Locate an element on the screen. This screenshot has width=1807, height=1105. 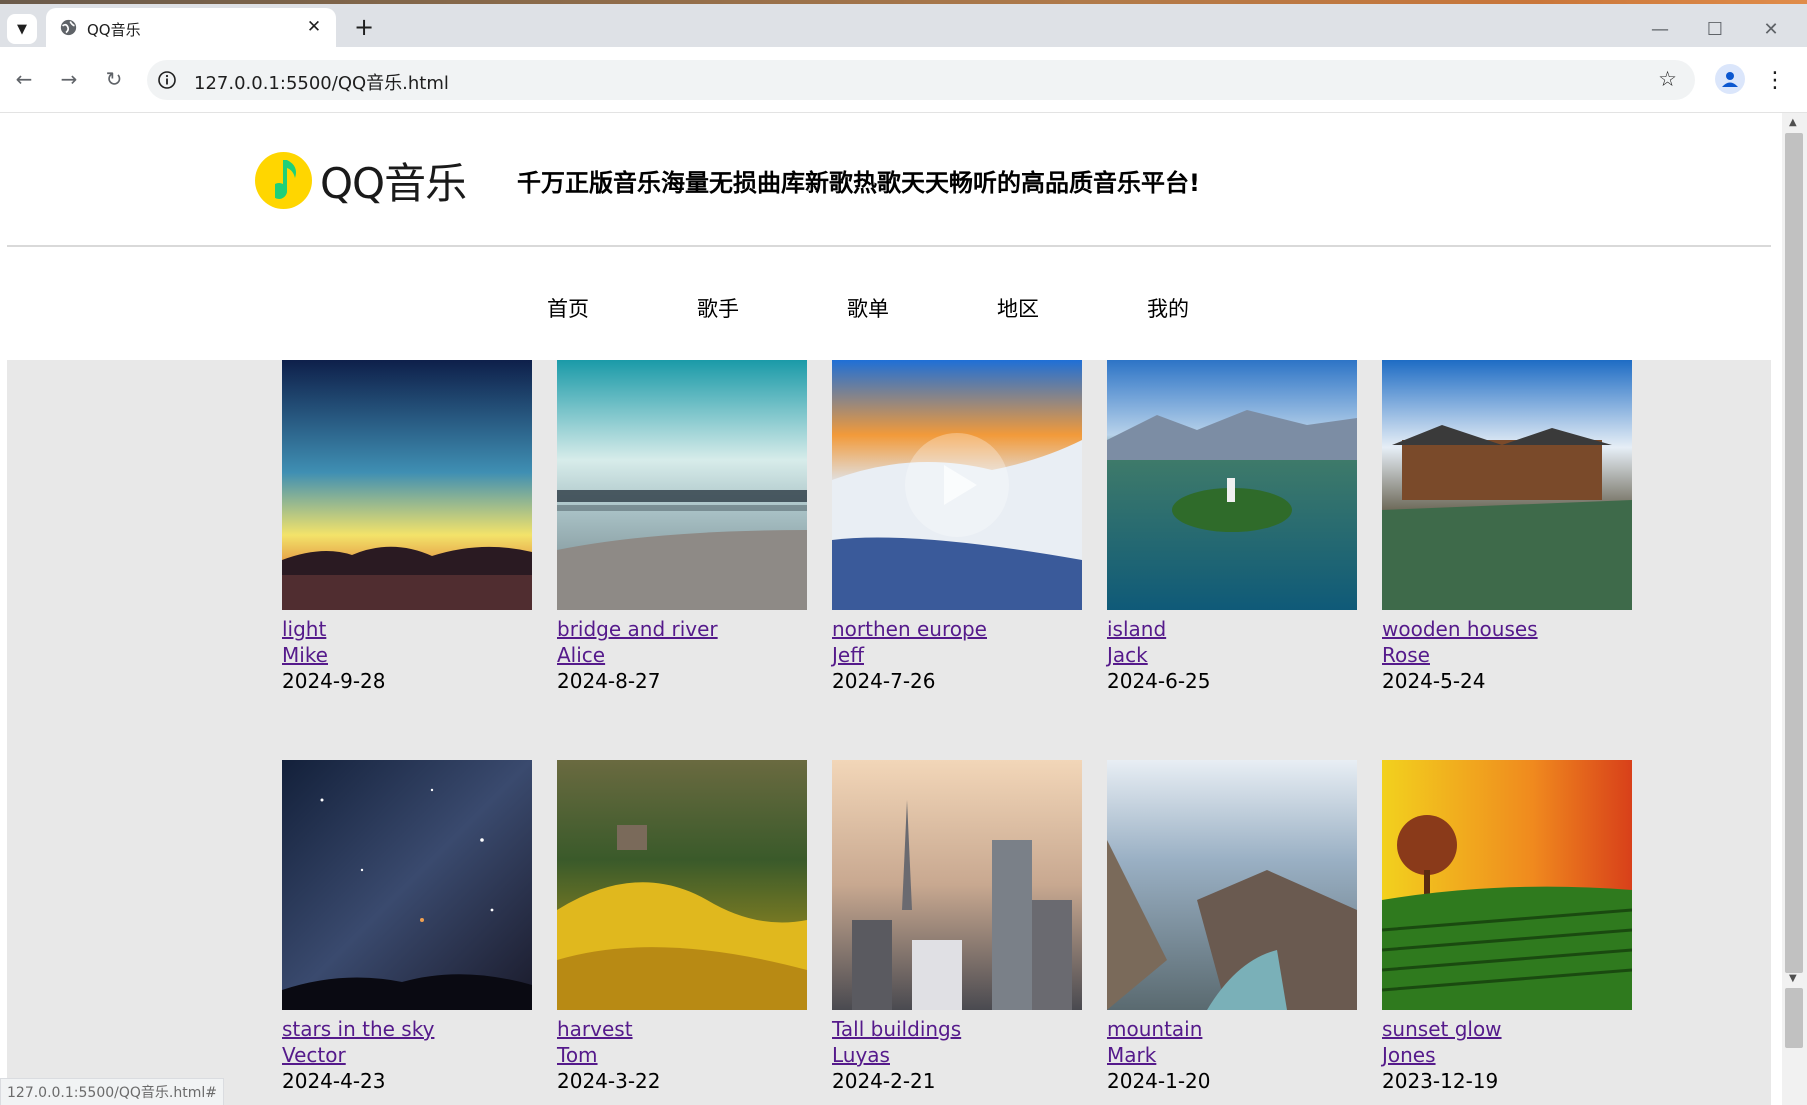
reload-icon: ↻ is located at coordinates (114, 79).